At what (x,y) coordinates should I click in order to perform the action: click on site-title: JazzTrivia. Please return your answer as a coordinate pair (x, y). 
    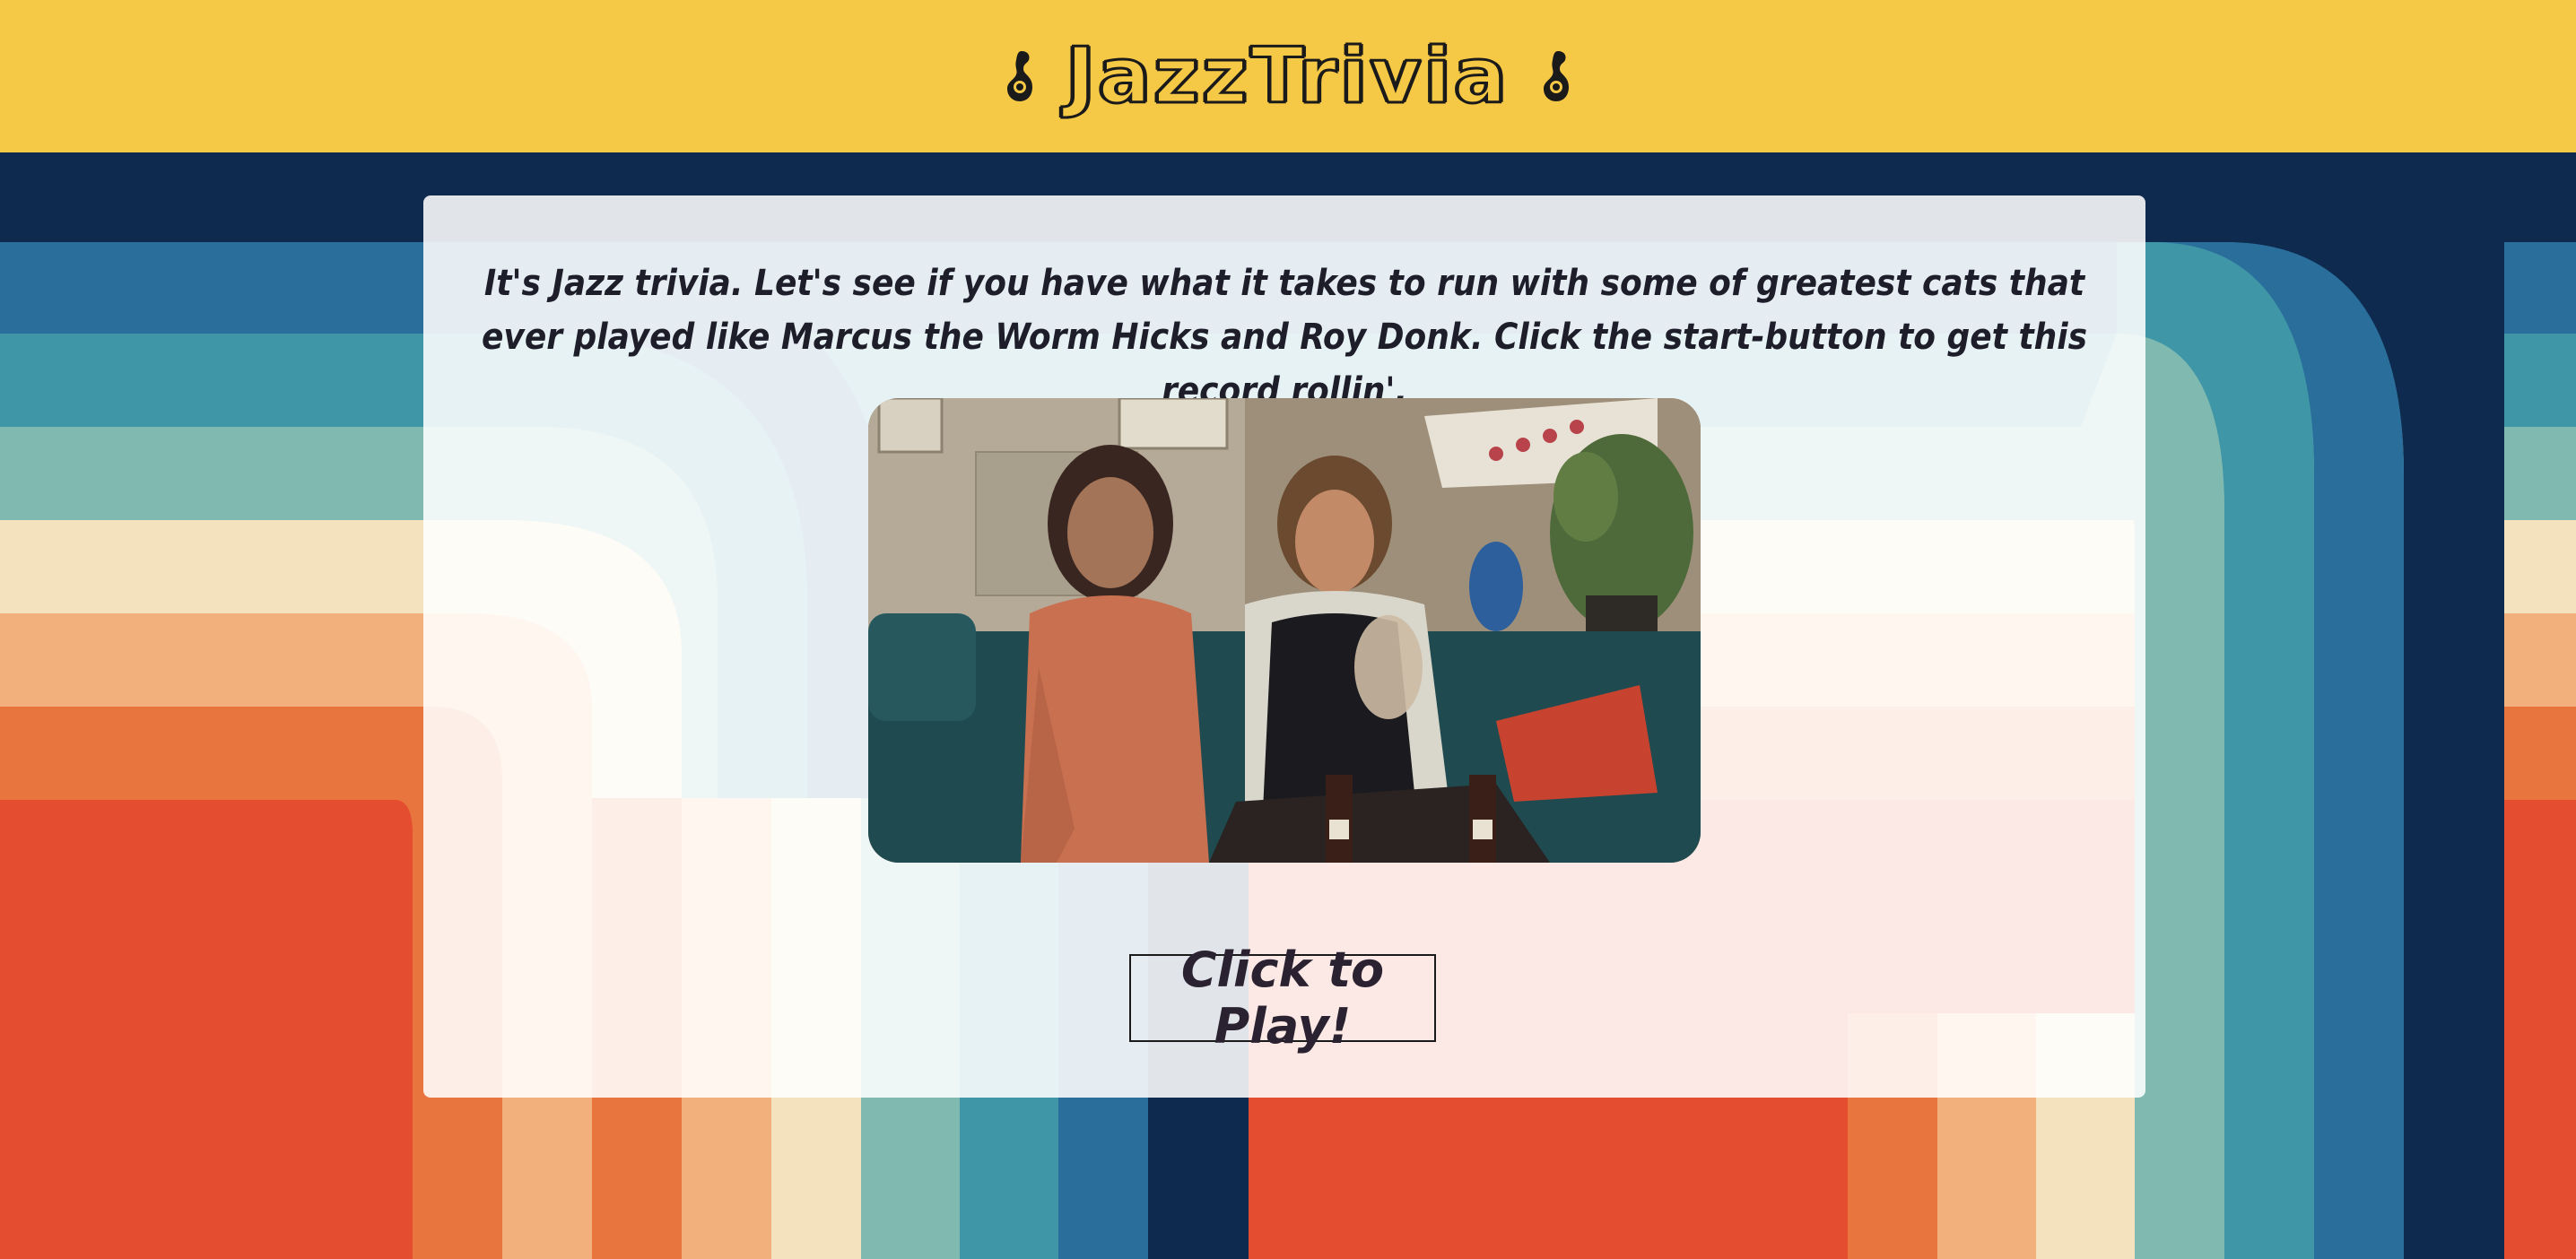
    Looking at the image, I should click on (1287, 76).